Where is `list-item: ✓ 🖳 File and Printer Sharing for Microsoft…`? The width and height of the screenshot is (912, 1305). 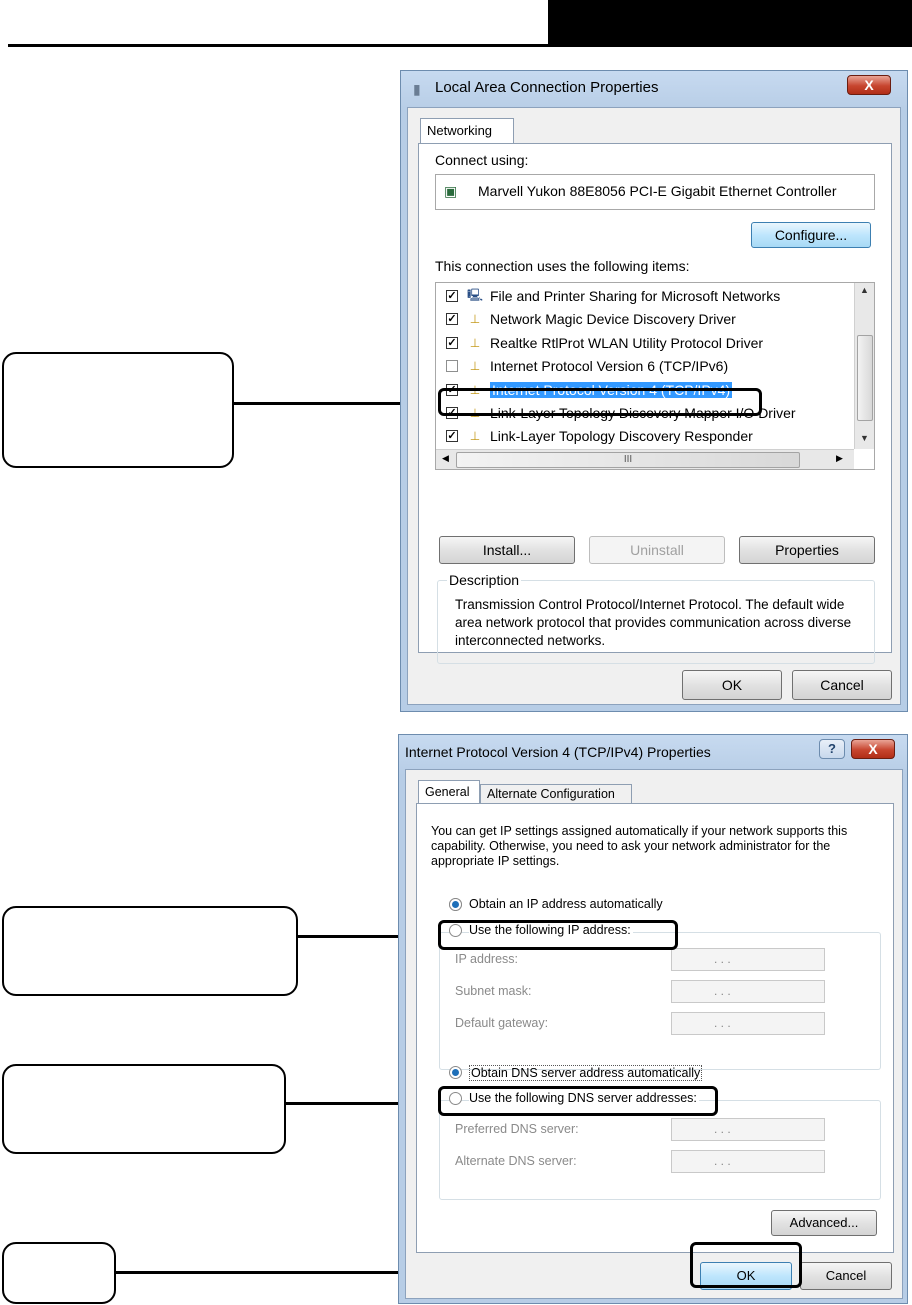
list-item: ✓ 🖳 File and Printer Sharing for Microsoft… is located at coordinates (613, 296).